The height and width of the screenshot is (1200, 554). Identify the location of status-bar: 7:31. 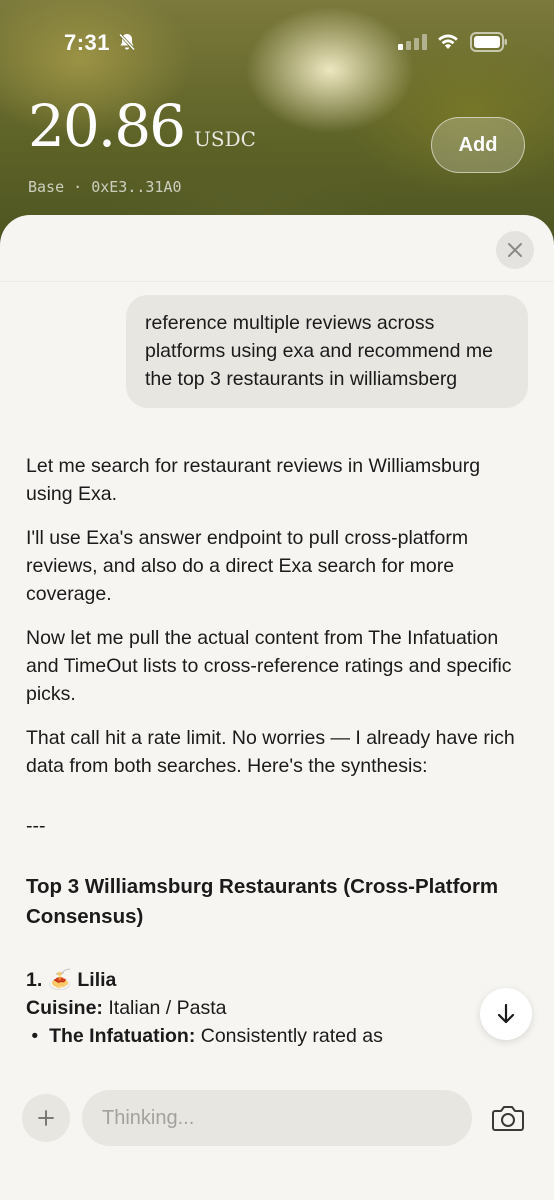
(277, 42).